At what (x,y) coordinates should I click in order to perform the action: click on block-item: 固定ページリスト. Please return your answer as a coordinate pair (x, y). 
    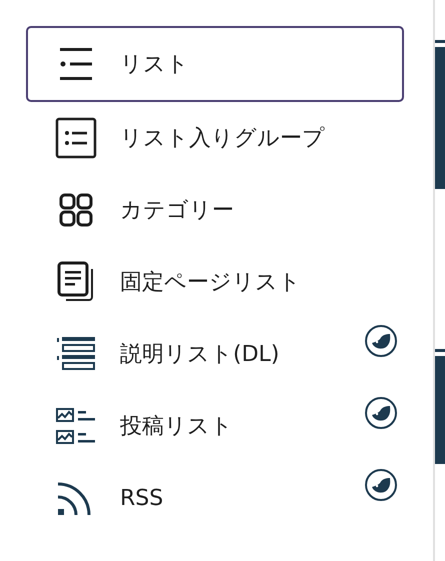
    Looking at the image, I should click on (215, 282).